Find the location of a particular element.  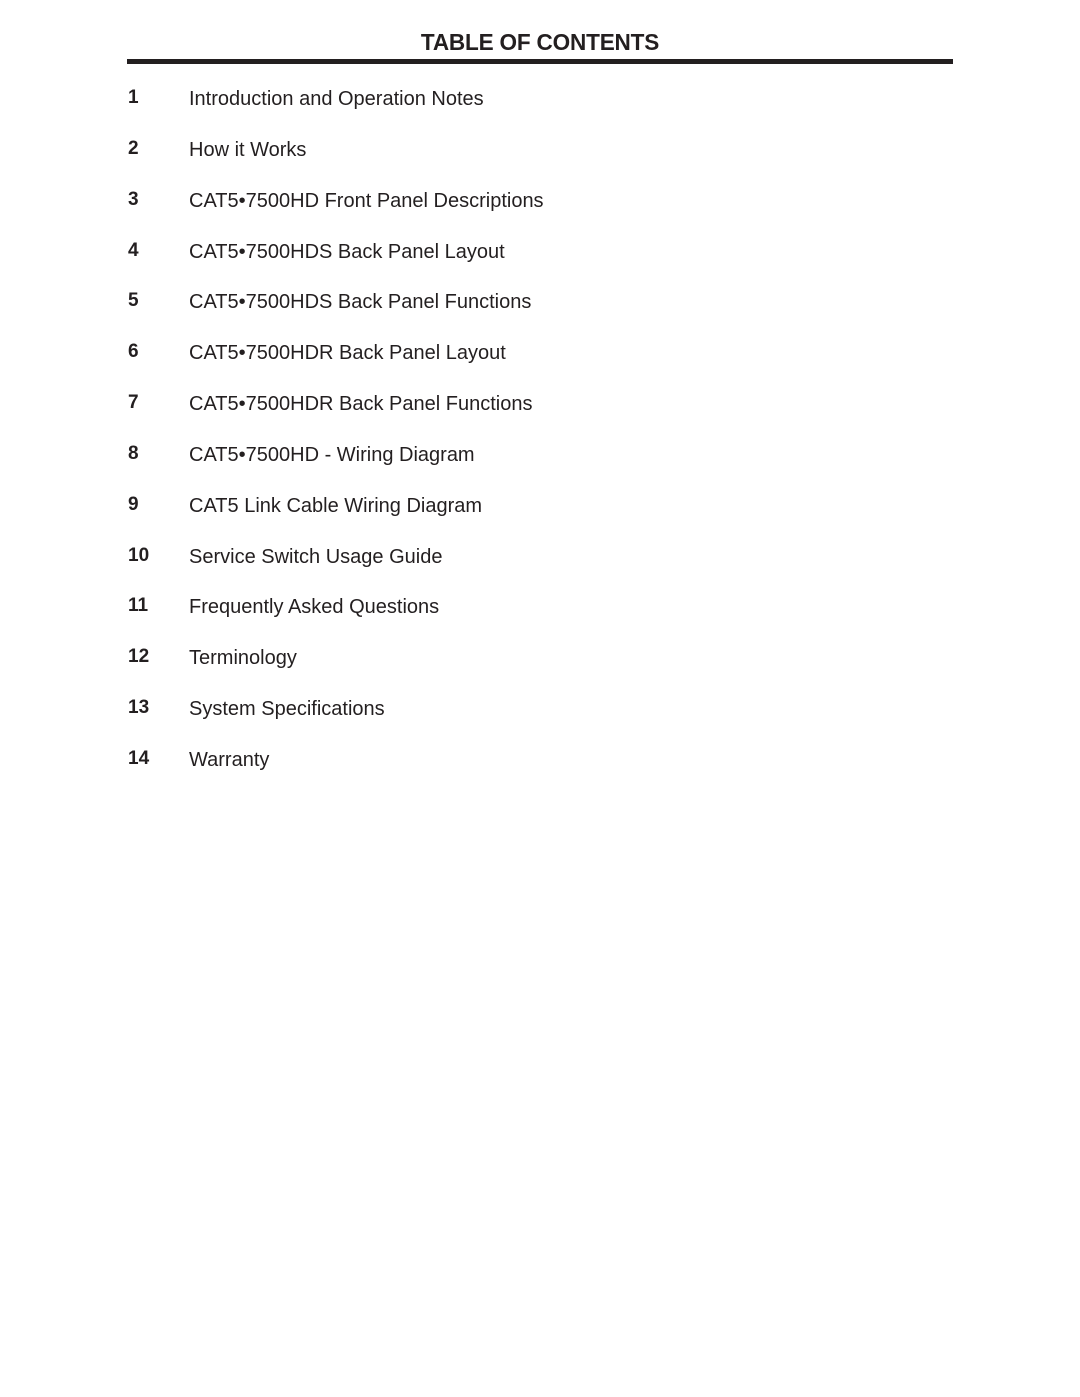

toc-entry-number: 3 is located at coordinates (133, 199).